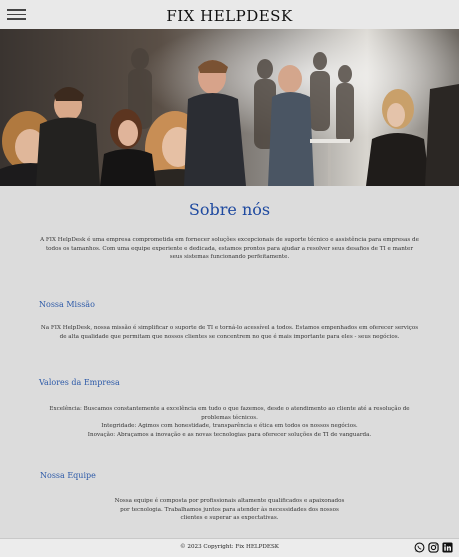  Describe the element at coordinates (79, 382) in the screenshot. I see `values-title: Valores da Empresa` at that location.